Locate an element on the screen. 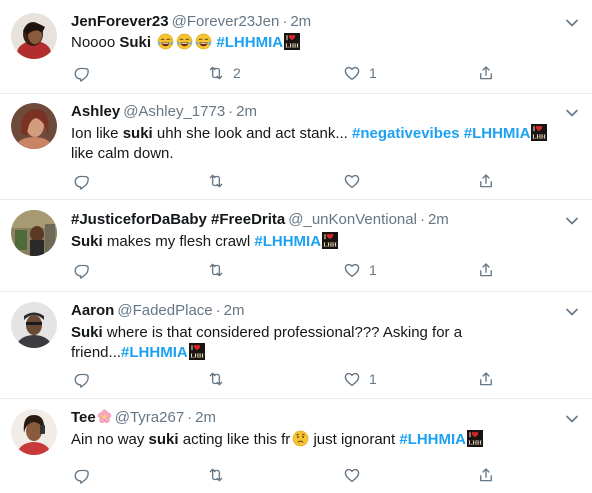  author-handle: @Forever23Jen is located at coordinates (226, 21).